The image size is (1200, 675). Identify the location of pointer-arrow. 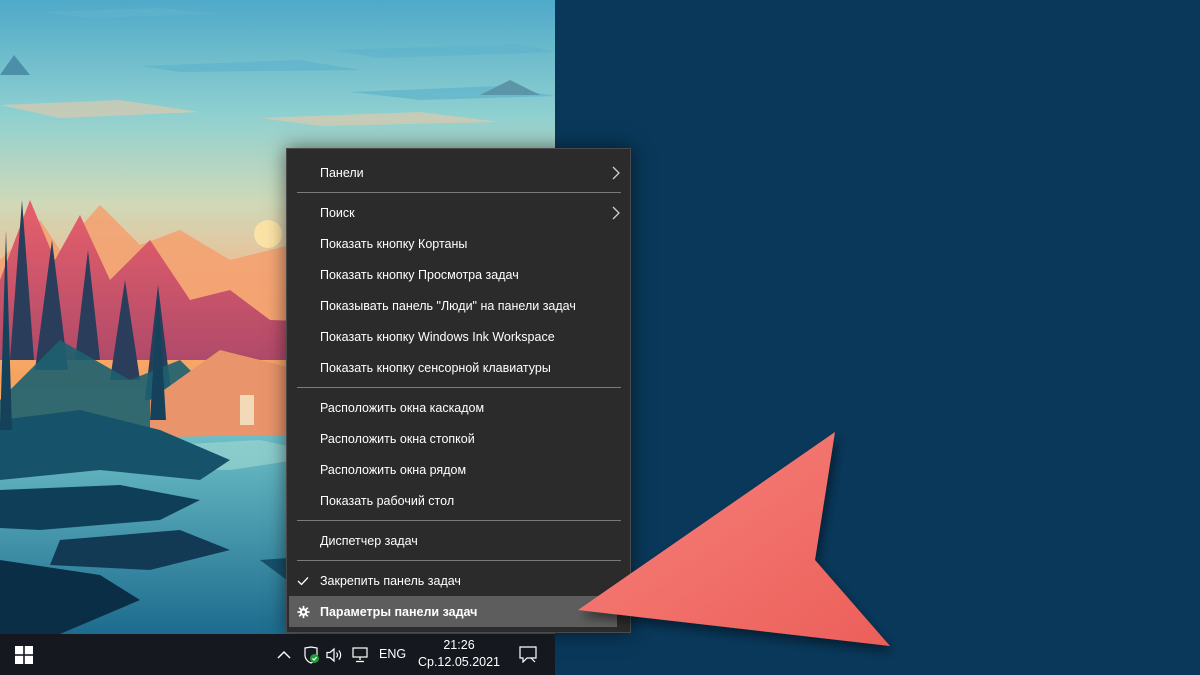
(734, 539).